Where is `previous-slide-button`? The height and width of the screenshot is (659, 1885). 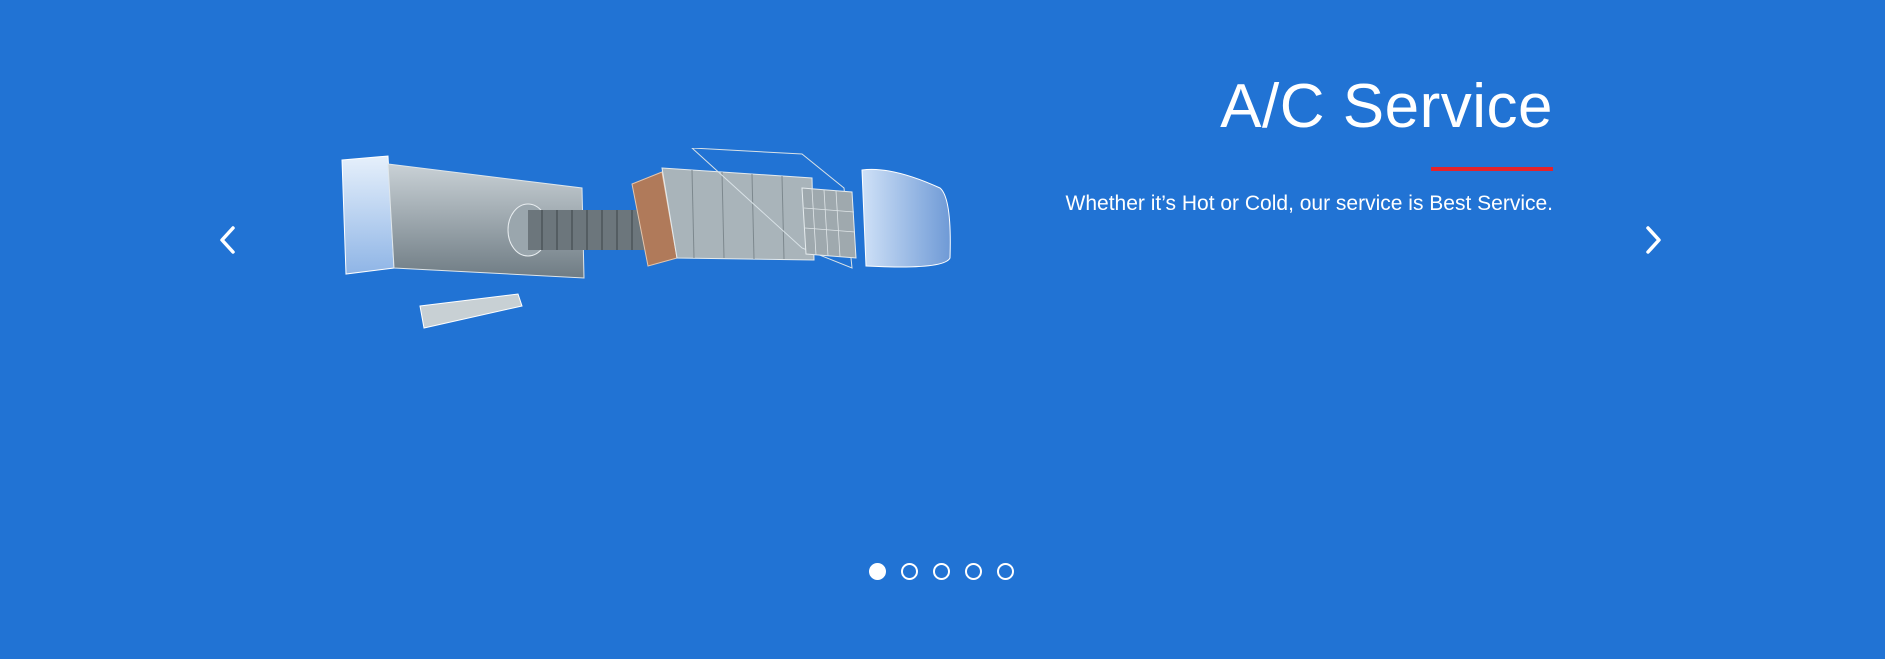 previous-slide-button is located at coordinates (229, 240).